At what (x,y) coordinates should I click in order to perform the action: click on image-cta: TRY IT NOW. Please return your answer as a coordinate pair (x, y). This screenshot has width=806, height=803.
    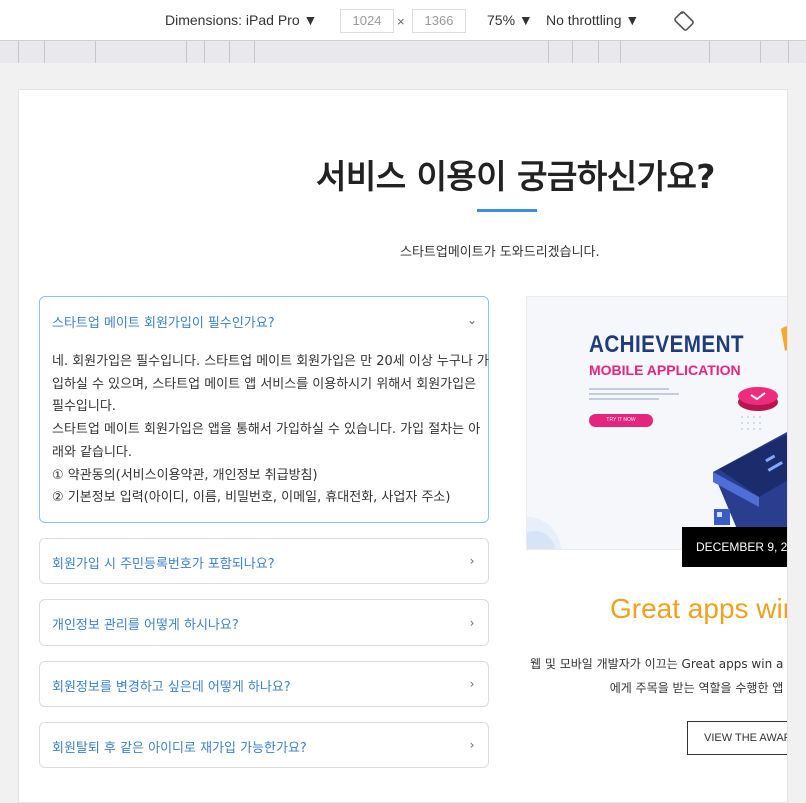
    Looking at the image, I should click on (621, 420).